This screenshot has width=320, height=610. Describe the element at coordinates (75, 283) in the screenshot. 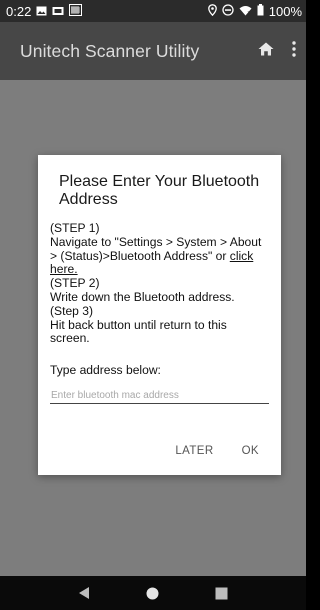

I see `step2-heading: (STEP 2)` at that location.